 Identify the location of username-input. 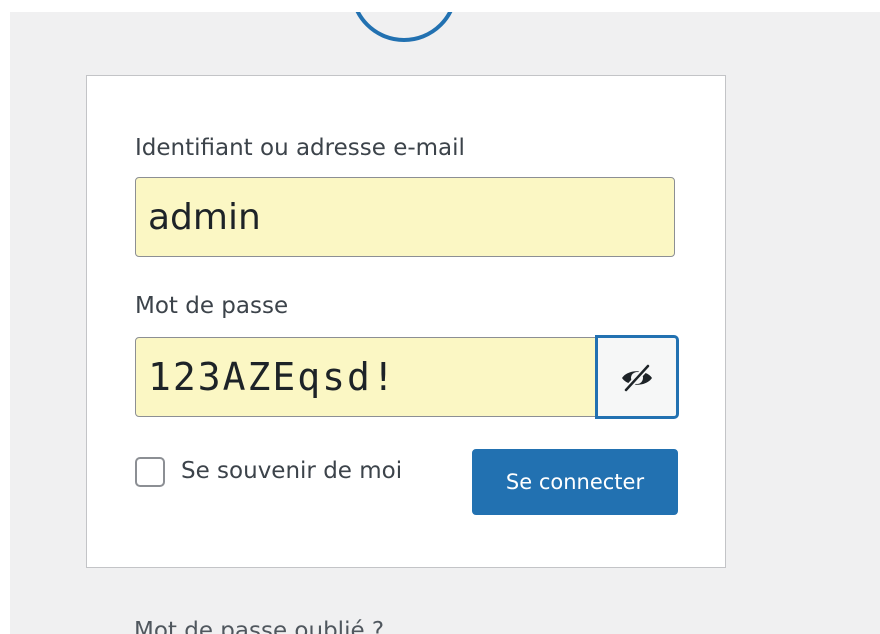
(405, 217).